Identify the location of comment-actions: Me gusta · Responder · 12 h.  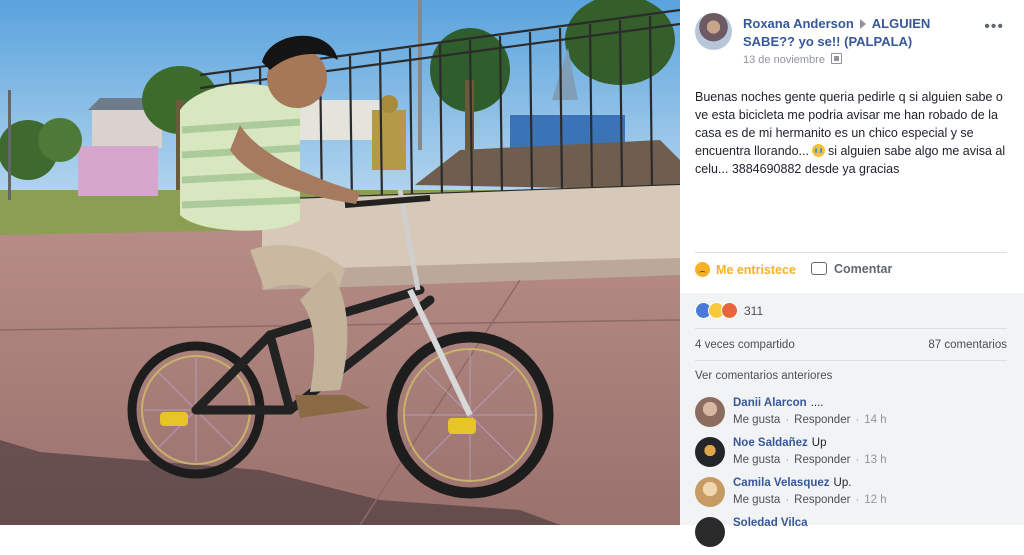
(810, 500).